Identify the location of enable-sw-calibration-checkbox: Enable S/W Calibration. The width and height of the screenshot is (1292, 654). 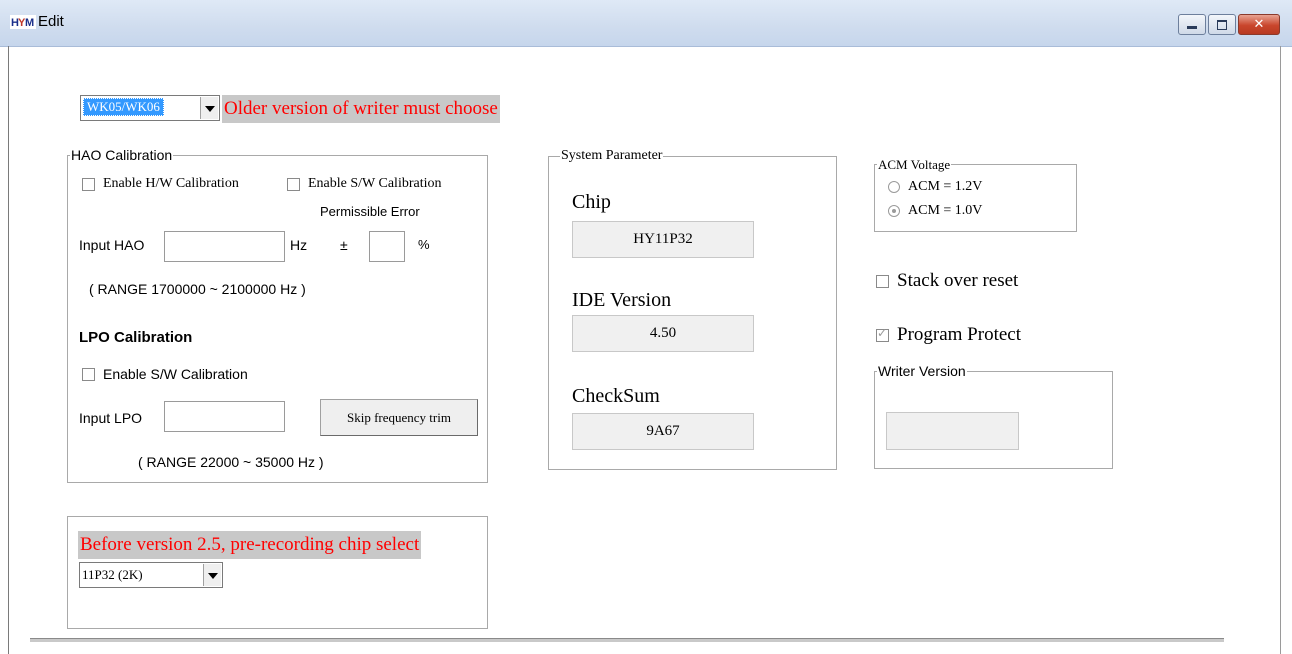
(364, 184).